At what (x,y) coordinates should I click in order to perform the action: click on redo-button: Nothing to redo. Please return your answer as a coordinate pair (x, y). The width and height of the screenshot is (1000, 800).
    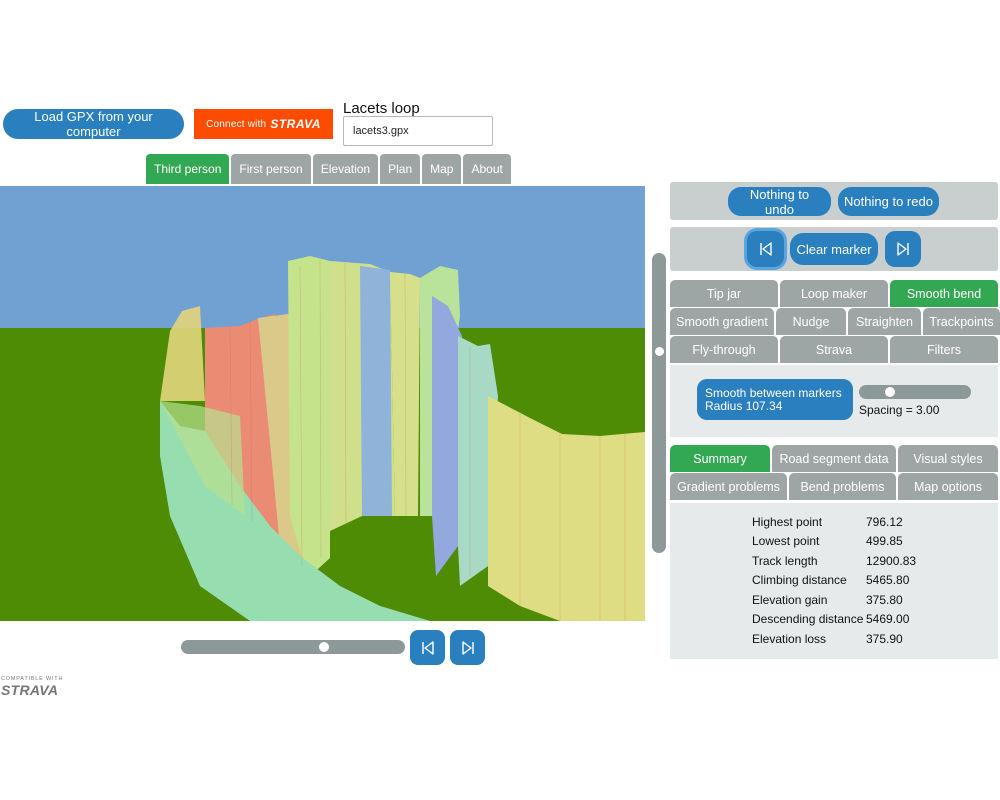
    Looking at the image, I should click on (888, 201).